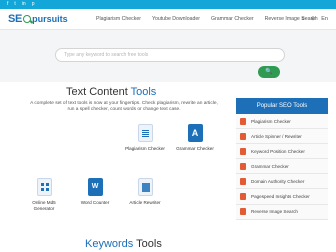  I want to click on globe-icon: ⊕, so click(313, 19).